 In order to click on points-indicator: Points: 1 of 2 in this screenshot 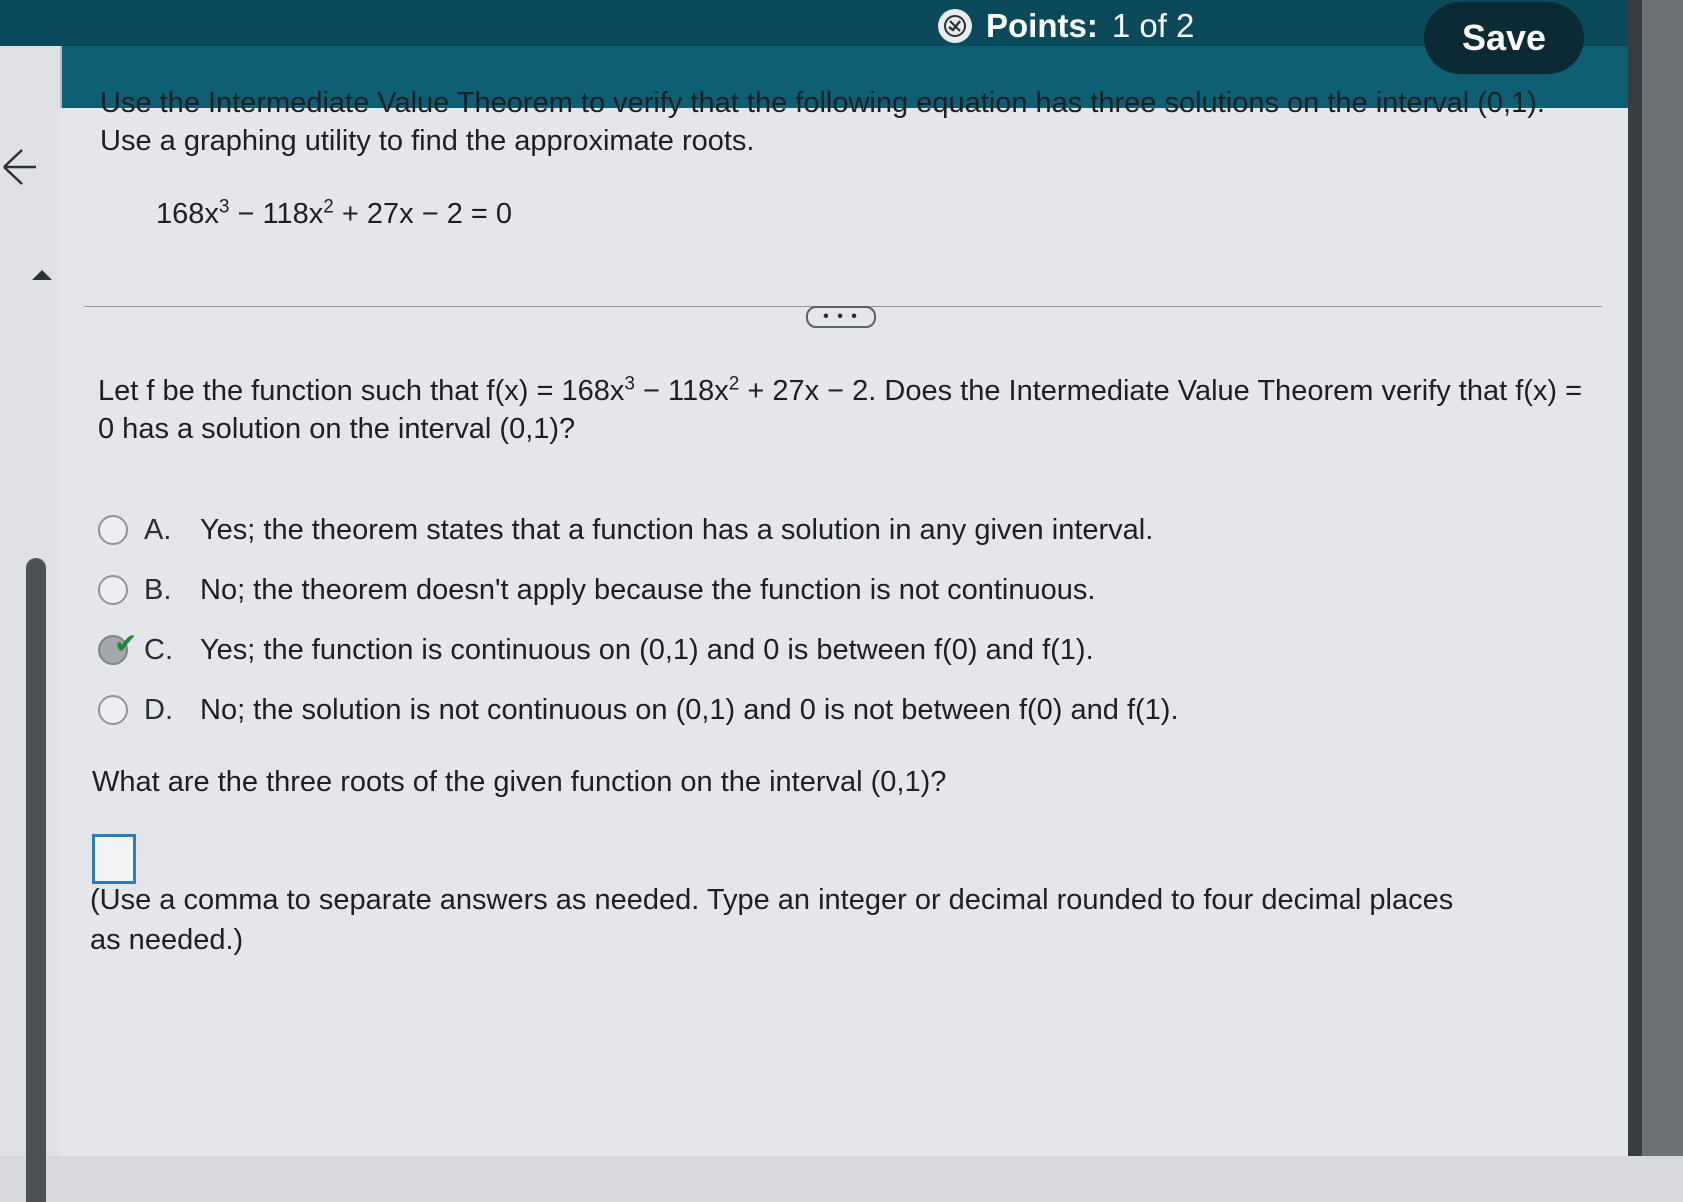, I will do `click(1066, 26)`.